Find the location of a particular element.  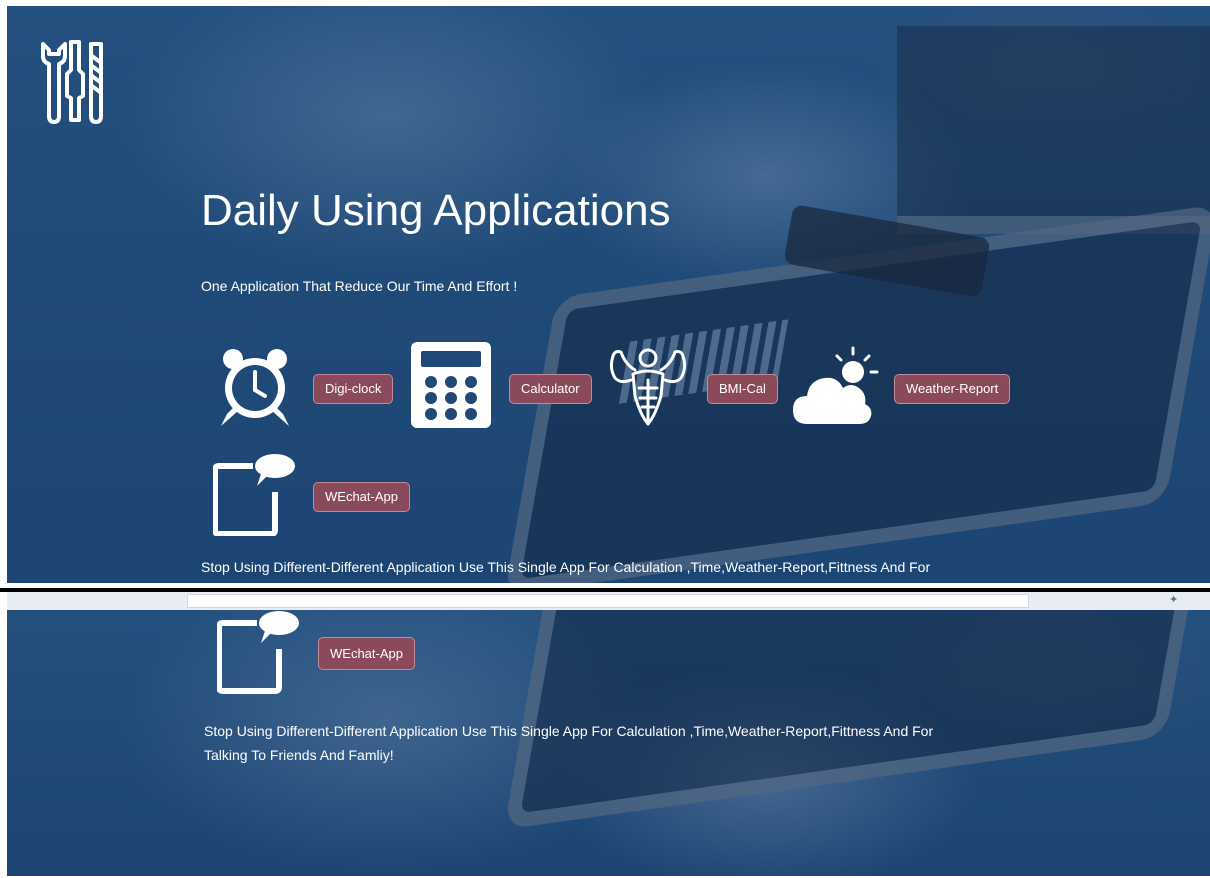

digi-clock-button: Digi-clock is located at coordinates (353, 389).